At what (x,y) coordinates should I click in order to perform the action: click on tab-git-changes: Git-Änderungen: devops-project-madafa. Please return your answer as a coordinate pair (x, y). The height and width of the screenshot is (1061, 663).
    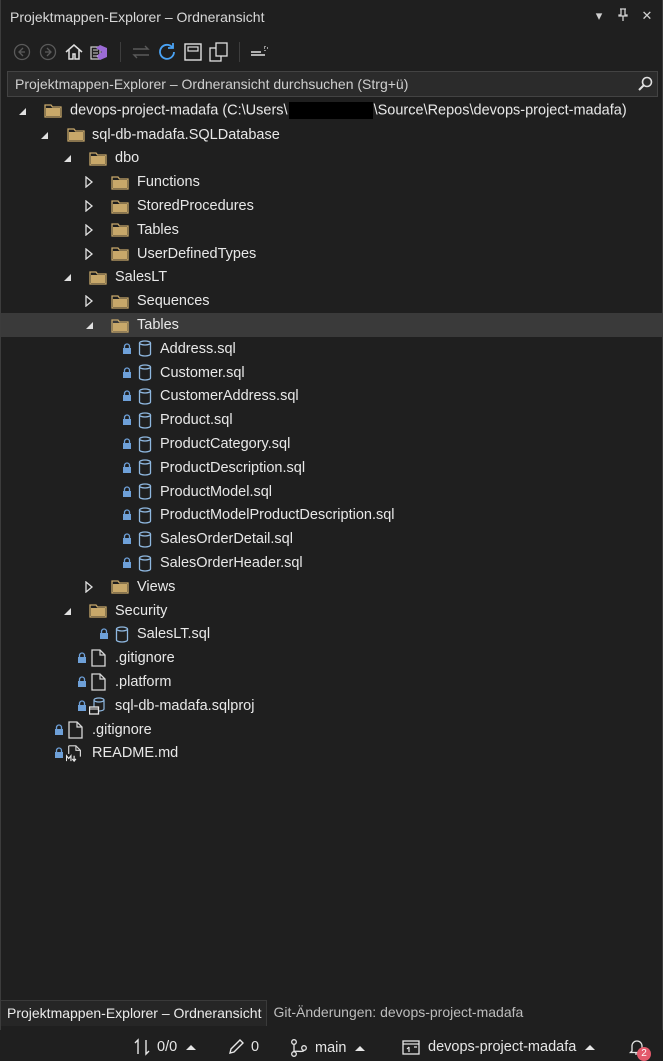
    Looking at the image, I should click on (397, 1013).